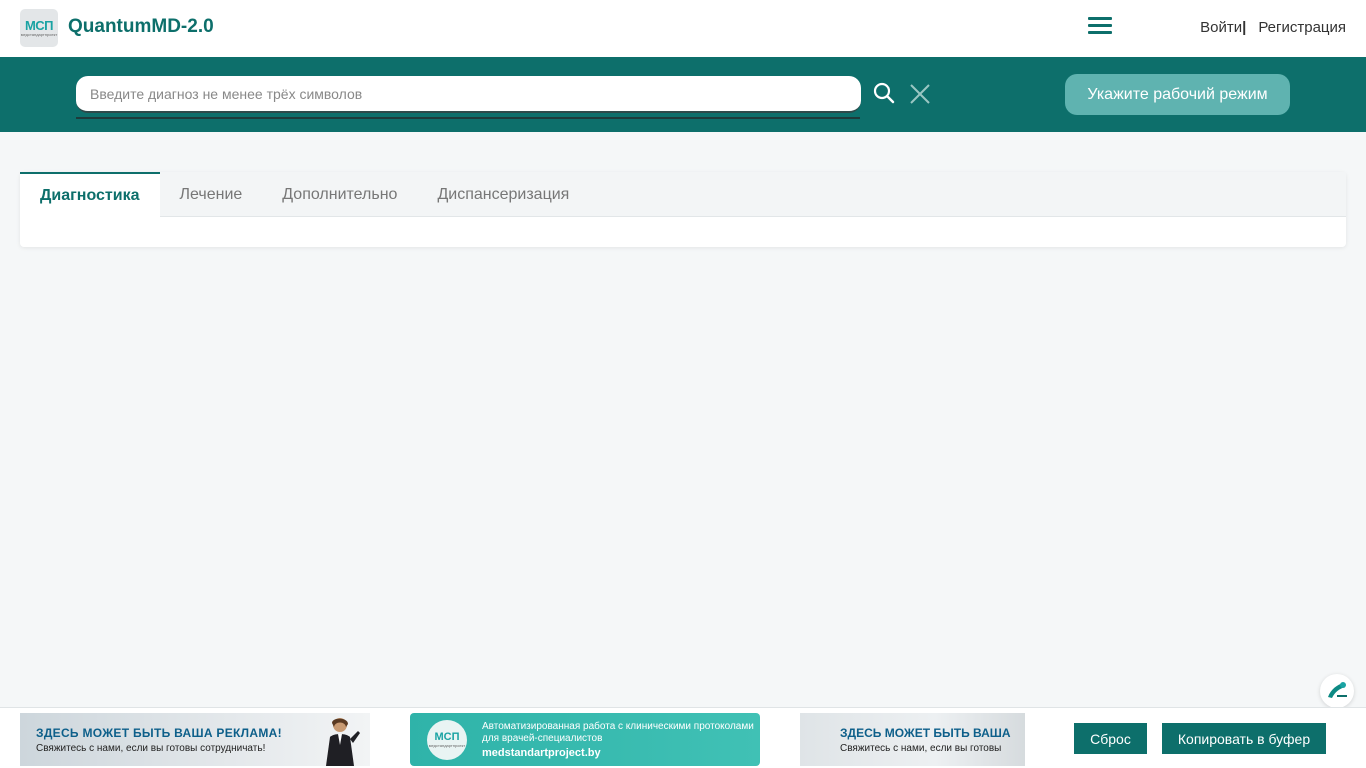  What do you see at coordinates (1100, 27) in the screenshot?
I see `menu-icon` at bounding box center [1100, 27].